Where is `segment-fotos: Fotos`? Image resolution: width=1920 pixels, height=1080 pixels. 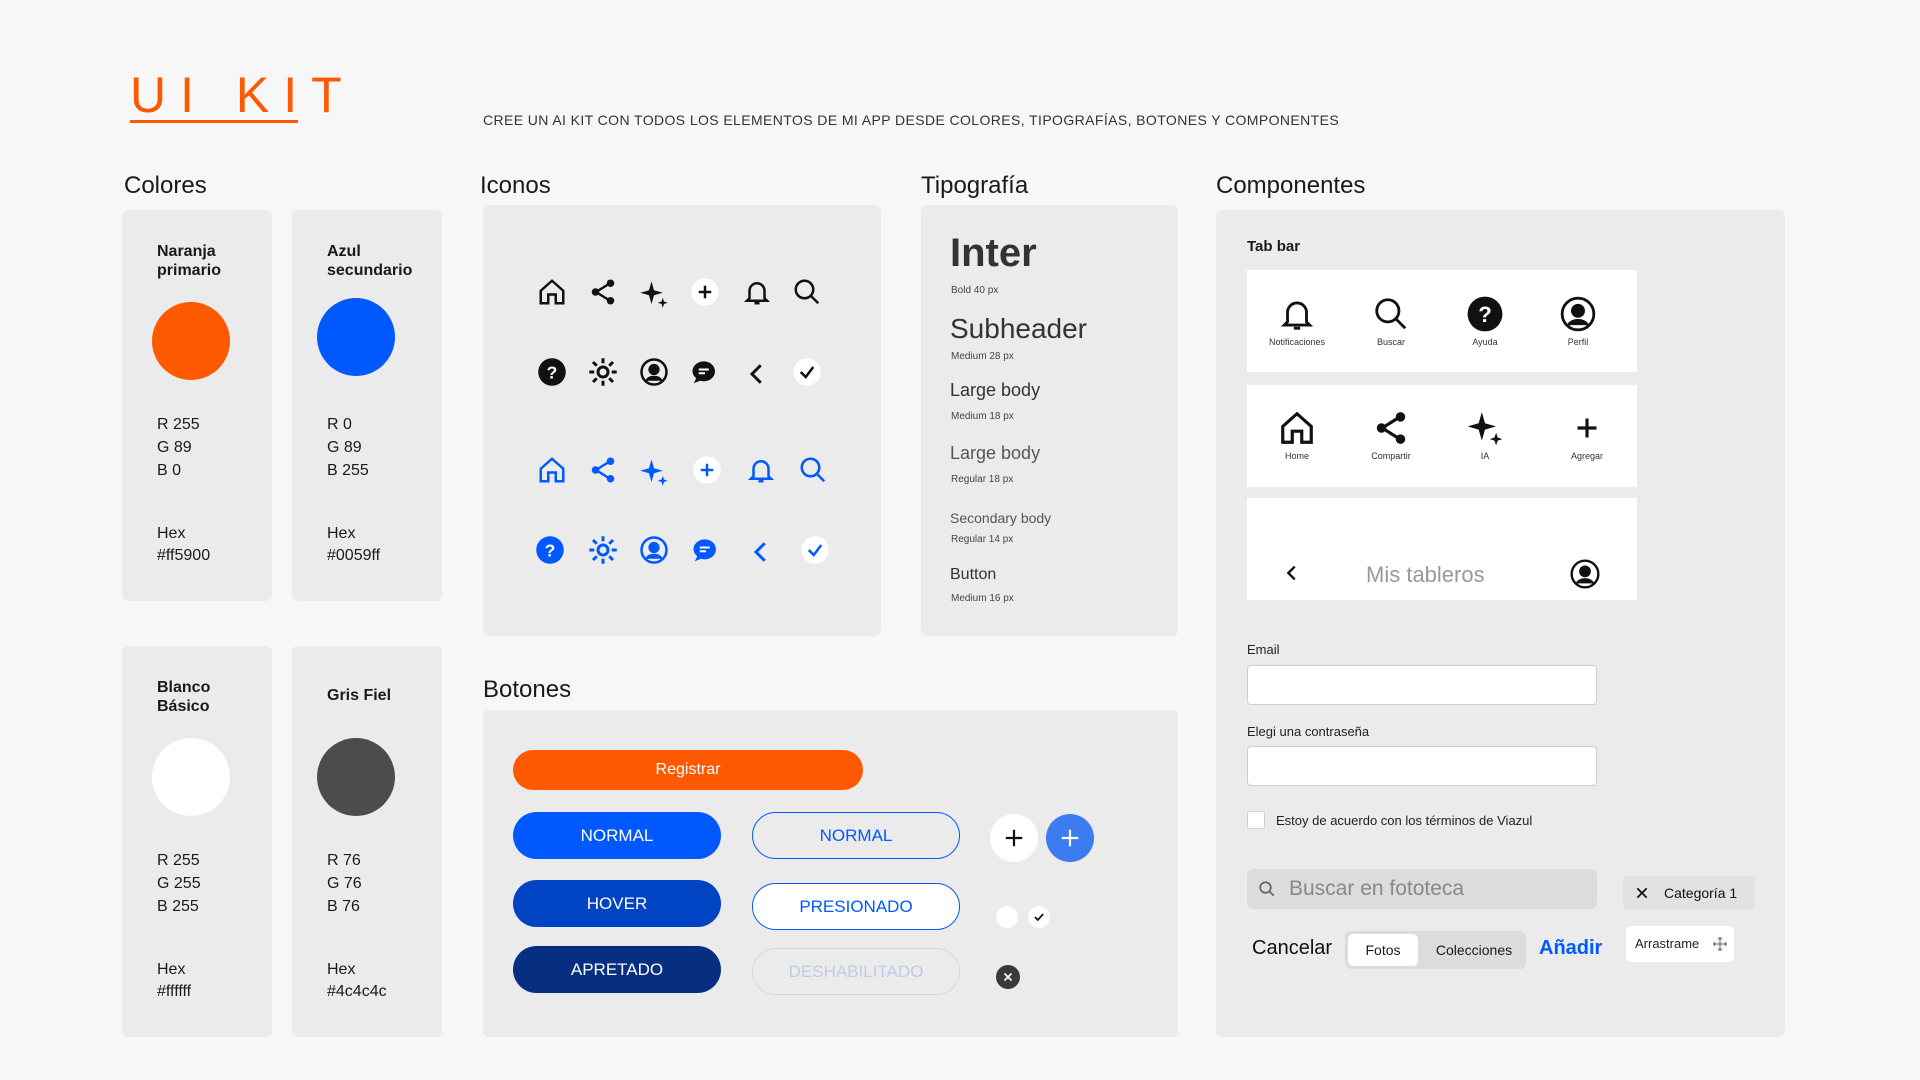
segment-fotos: Fotos is located at coordinates (1383, 950).